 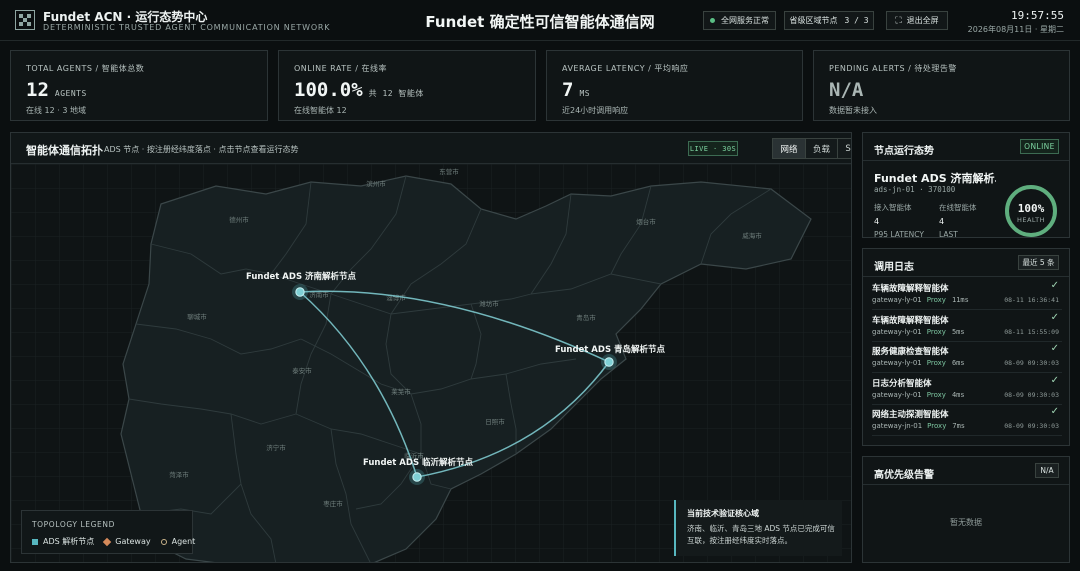 I want to click on clock-time: 19:57:55, so click(x=1037, y=15).